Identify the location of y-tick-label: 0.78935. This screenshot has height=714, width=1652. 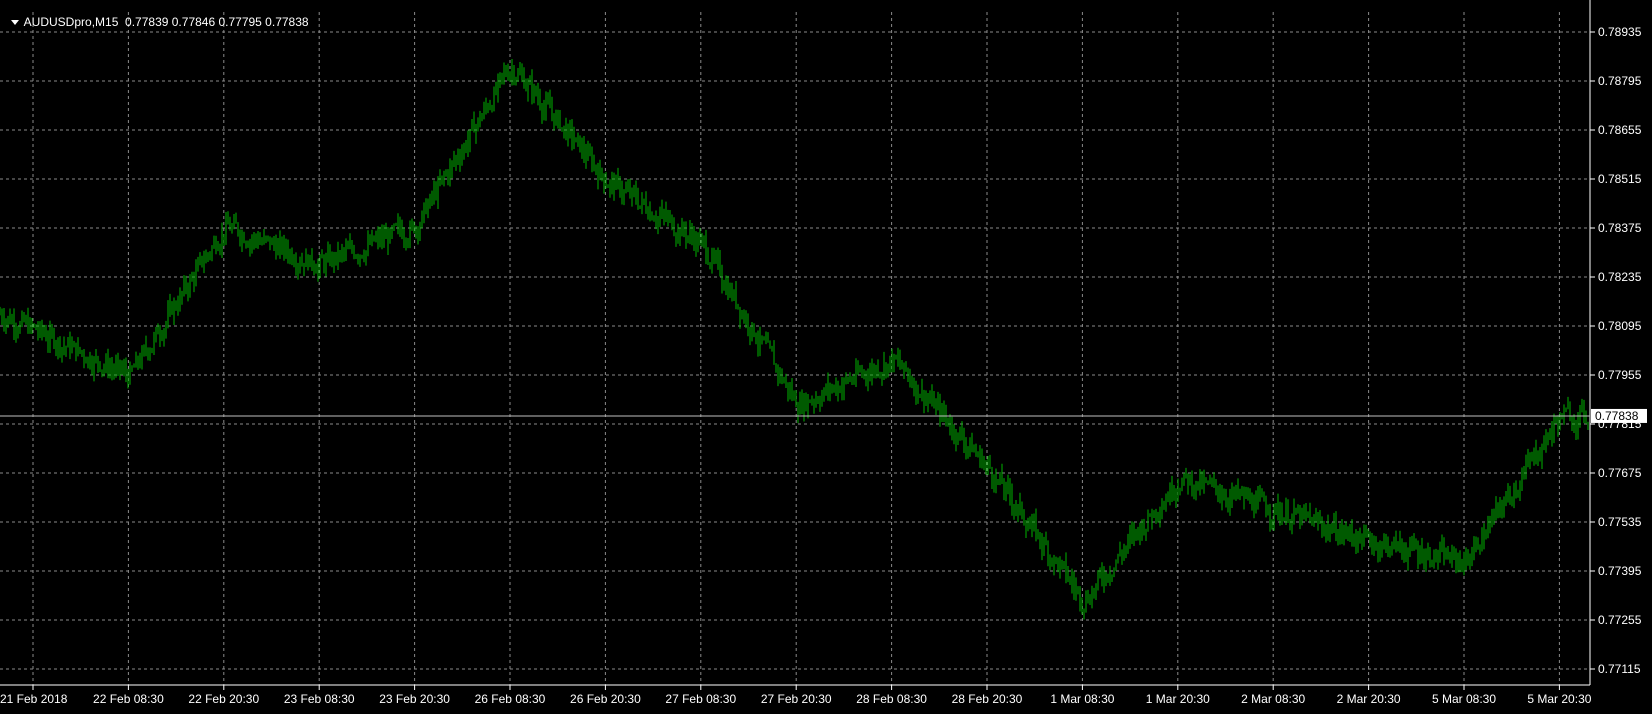
(1620, 32).